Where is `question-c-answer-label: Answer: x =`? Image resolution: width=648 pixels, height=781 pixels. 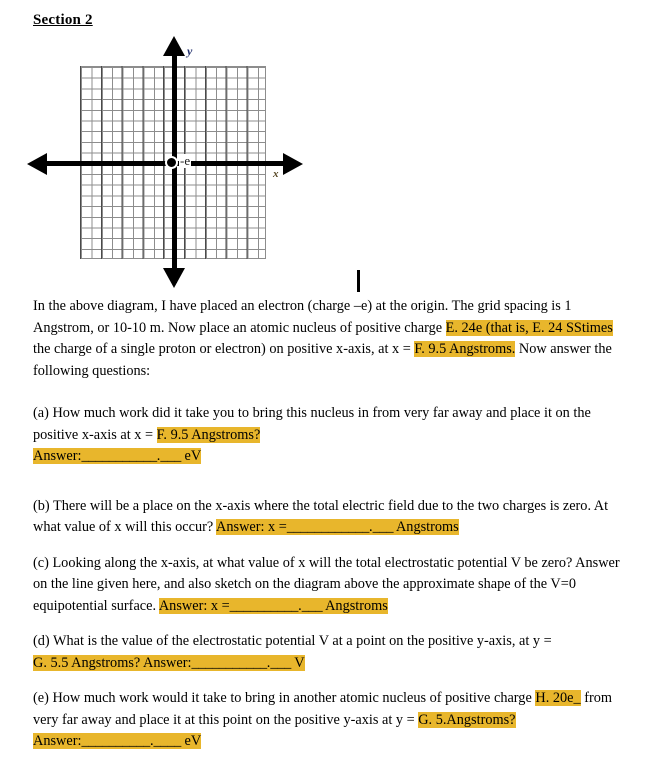 question-c-answer-label: Answer: x = is located at coordinates (194, 605).